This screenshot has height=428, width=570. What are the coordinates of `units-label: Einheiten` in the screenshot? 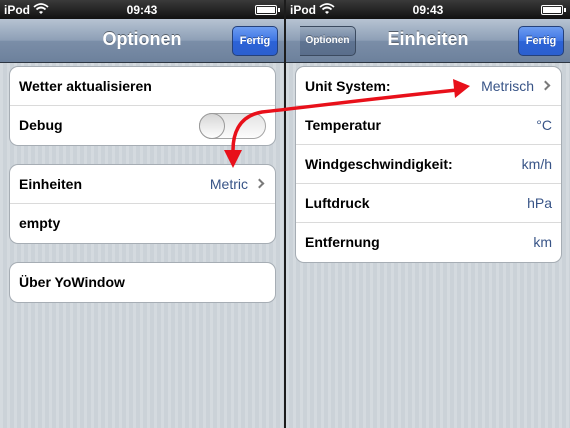 It's located at (51, 184).